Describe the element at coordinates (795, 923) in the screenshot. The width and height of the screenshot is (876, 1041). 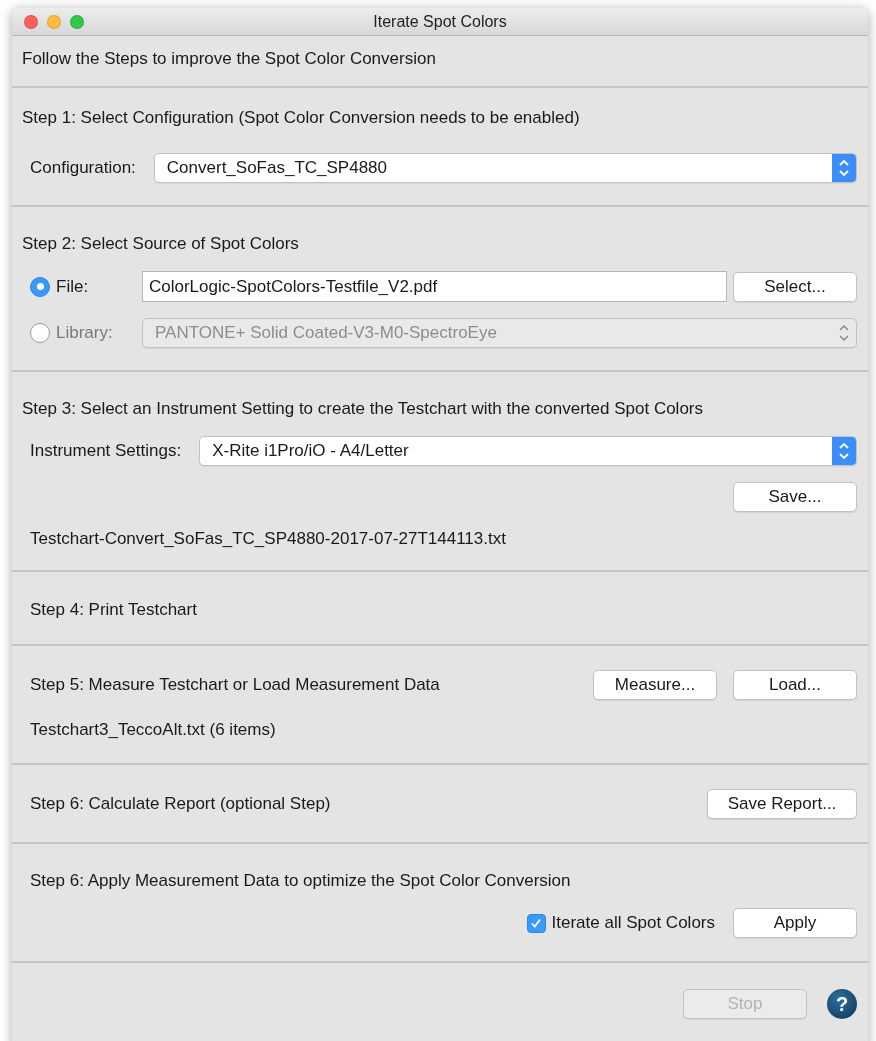
I see `apply-button: Apply` at that location.